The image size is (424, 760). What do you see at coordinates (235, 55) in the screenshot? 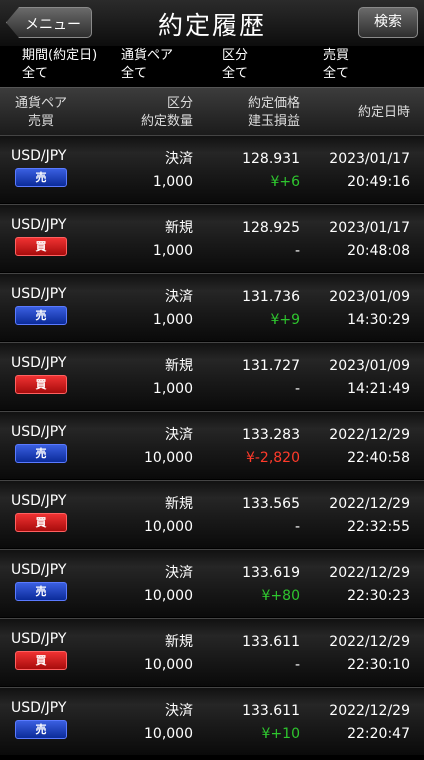
I see `filter-kind-label: 区分` at bounding box center [235, 55].